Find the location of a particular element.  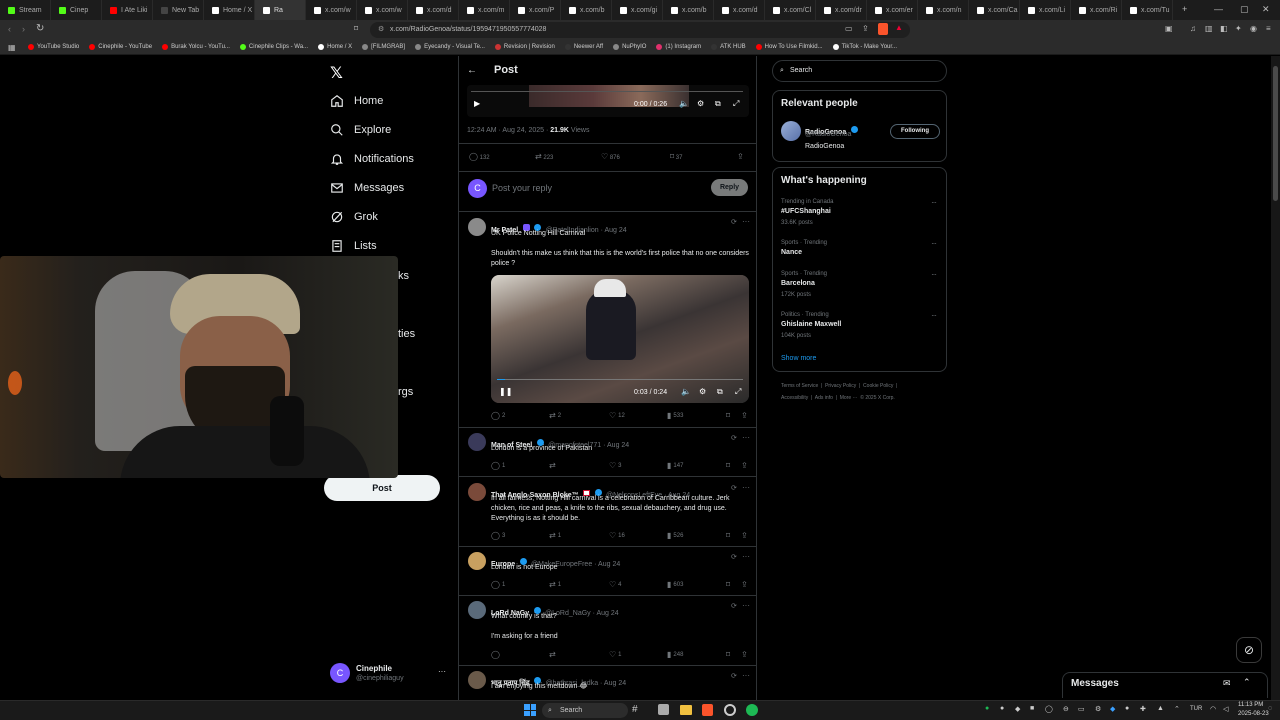

browser-tab: x.com/Li is located at coordinates (1045, 10).